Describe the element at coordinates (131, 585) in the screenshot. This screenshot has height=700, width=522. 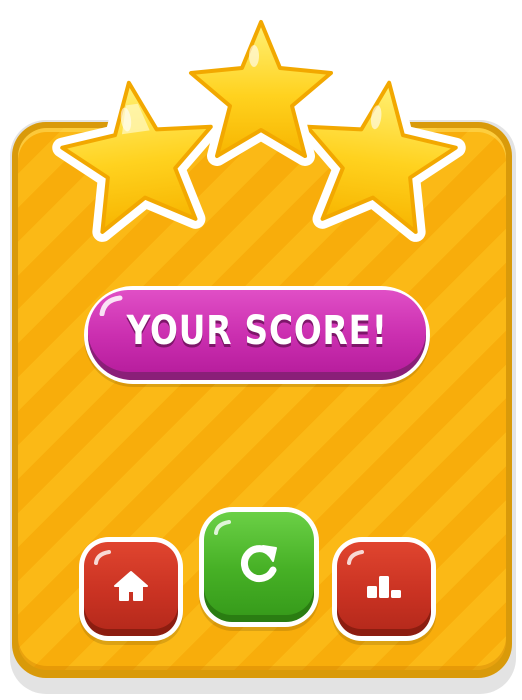
I see `home-icon` at that location.